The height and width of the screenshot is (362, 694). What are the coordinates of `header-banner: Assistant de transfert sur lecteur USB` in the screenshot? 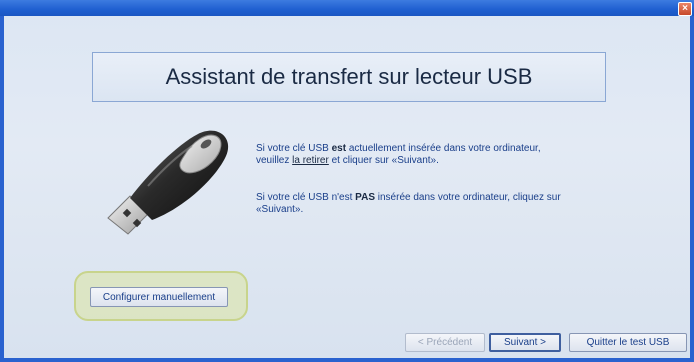 It's located at (349, 77).